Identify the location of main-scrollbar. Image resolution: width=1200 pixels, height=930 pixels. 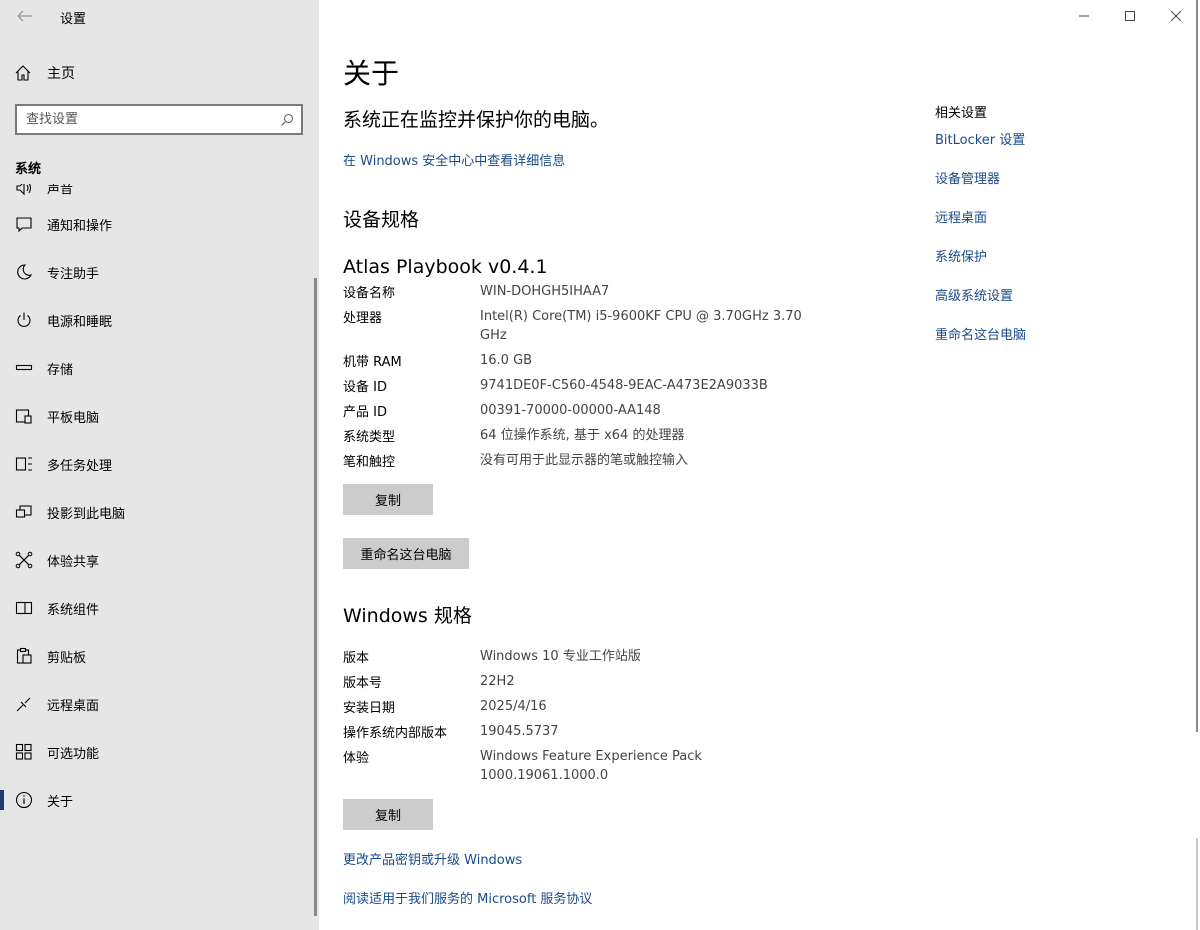
(1197, 366).